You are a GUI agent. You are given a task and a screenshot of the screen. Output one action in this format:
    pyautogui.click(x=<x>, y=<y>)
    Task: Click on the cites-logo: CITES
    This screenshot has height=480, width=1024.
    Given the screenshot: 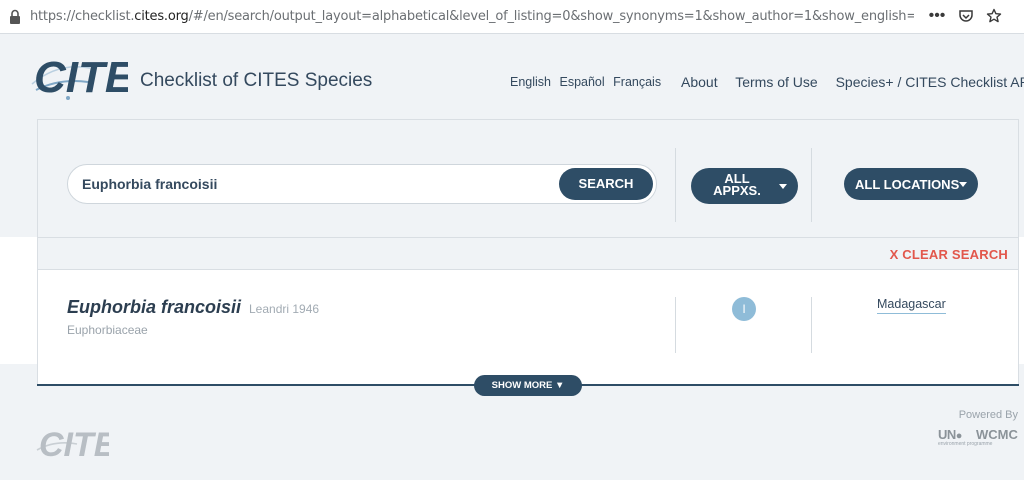 What is the action you would take?
    pyautogui.click(x=79, y=76)
    